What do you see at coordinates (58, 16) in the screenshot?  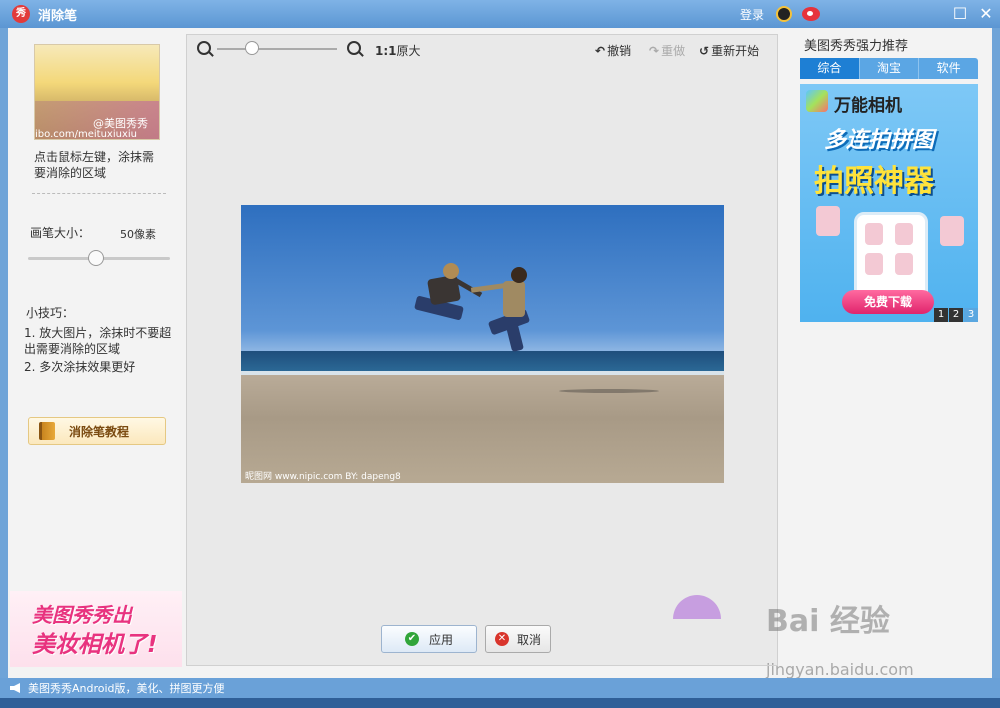 I see `window-title: 消除笔` at bounding box center [58, 16].